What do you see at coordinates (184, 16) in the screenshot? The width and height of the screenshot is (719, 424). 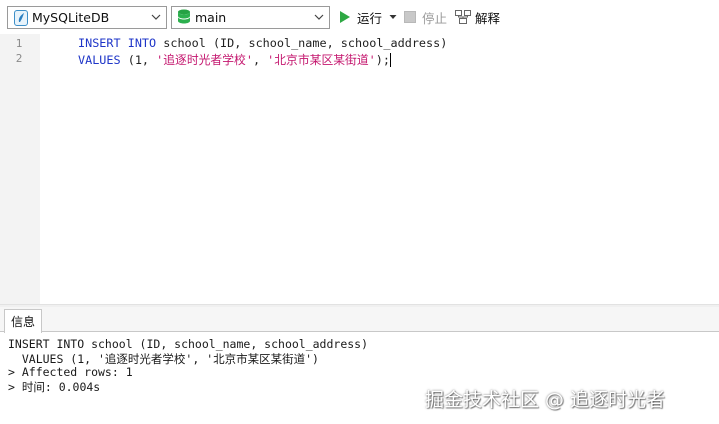 I see `database-icon` at bounding box center [184, 16].